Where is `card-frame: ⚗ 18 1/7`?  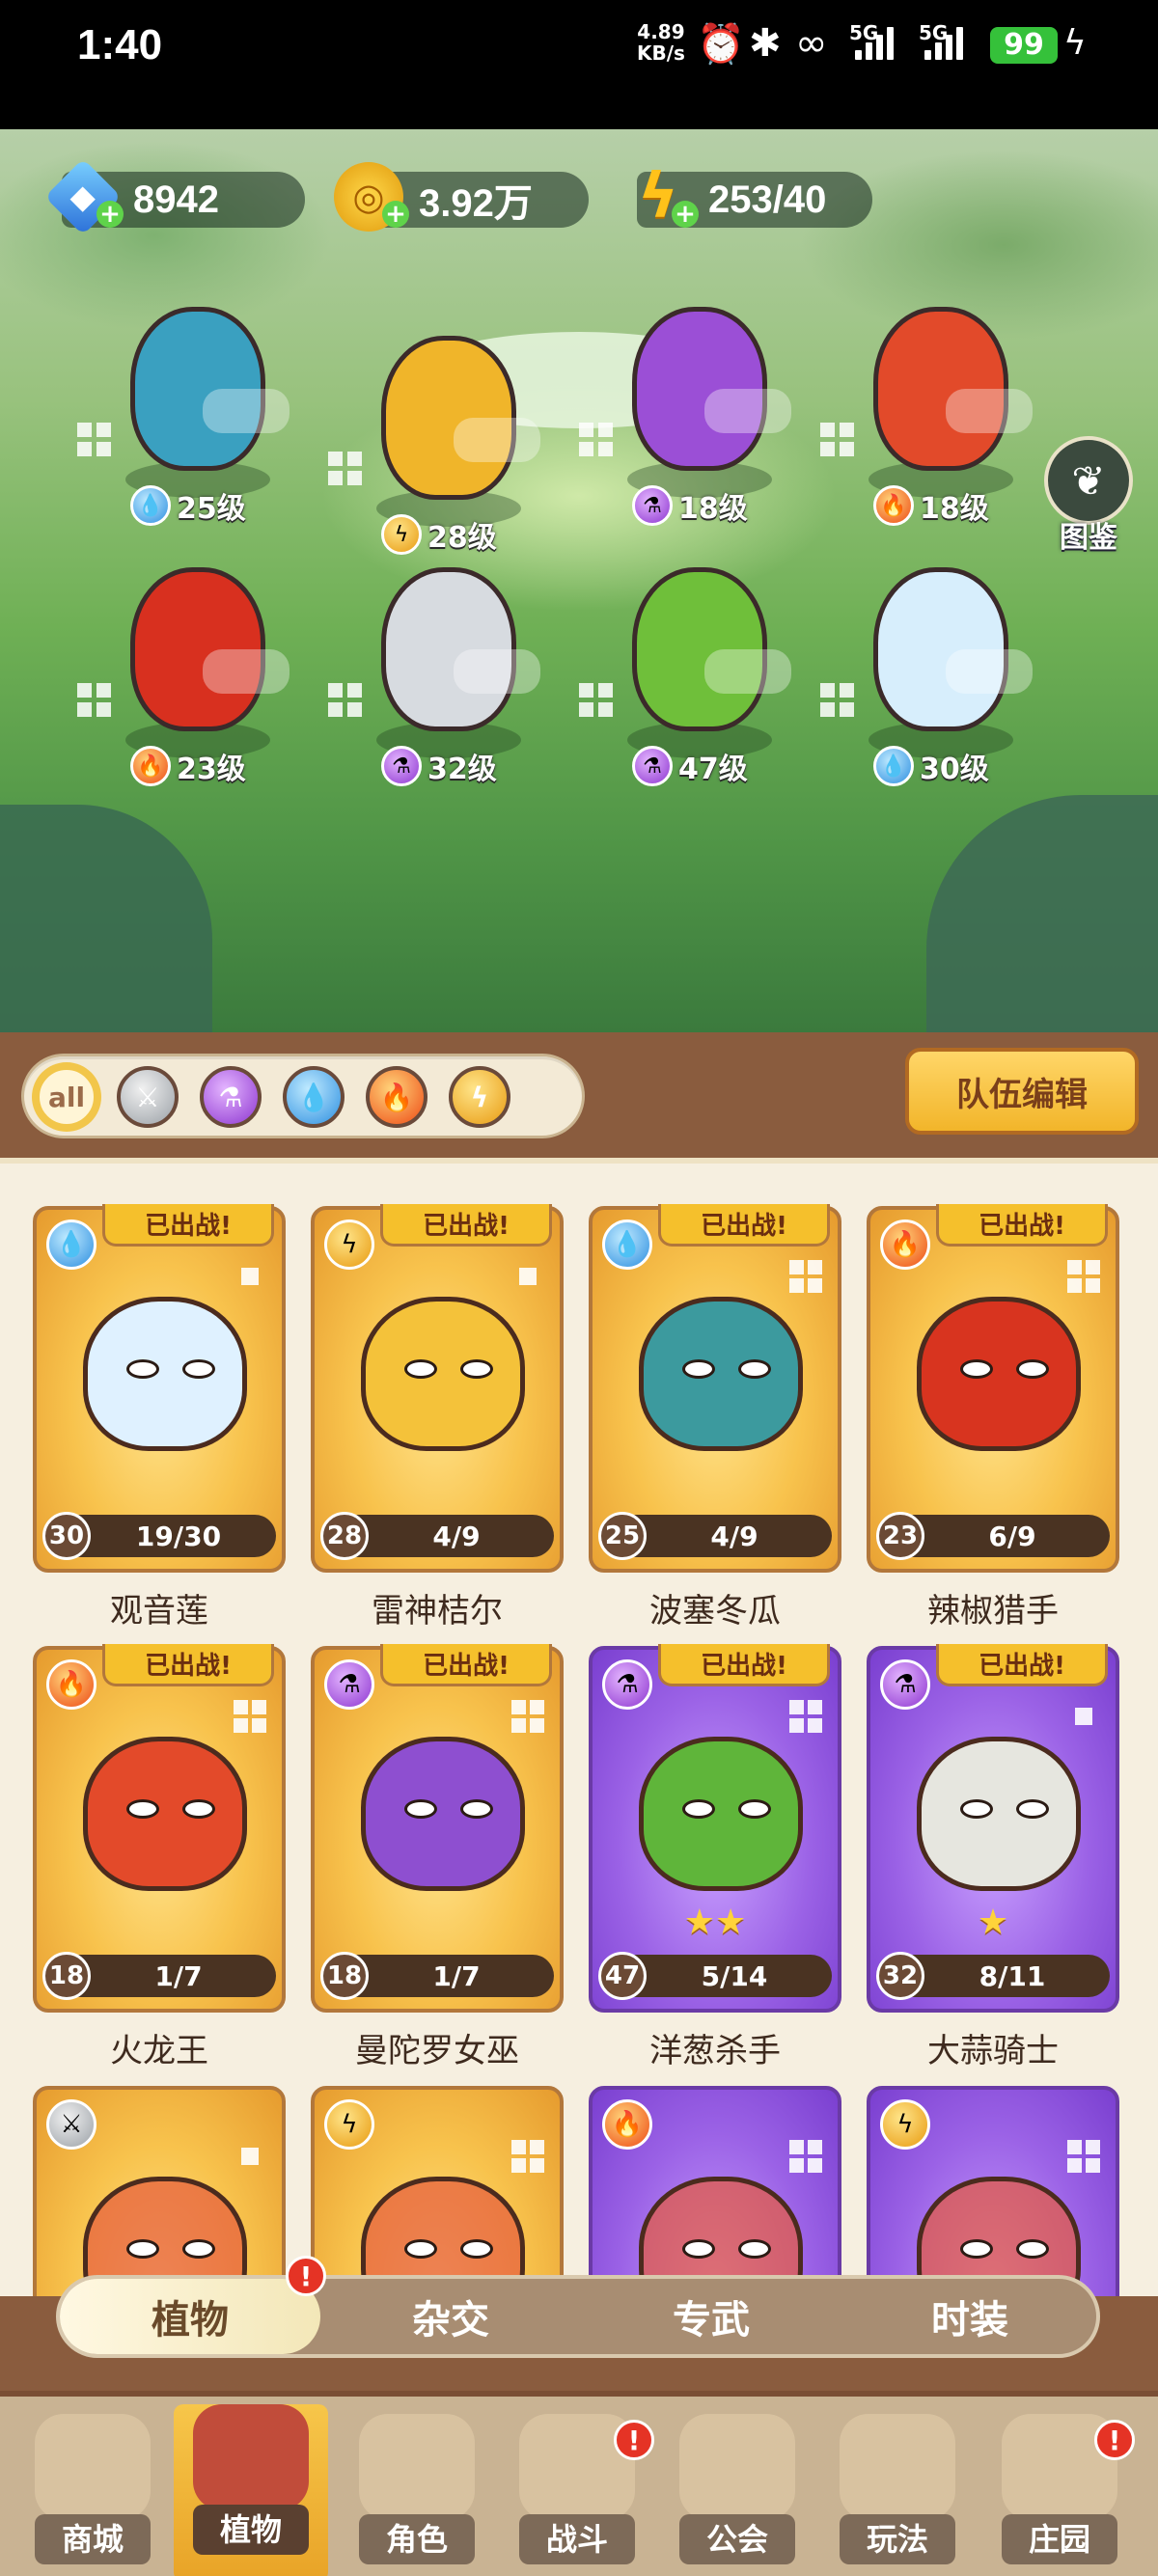 card-frame: ⚗ 18 1/7 is located at coordinates (437, 1830).